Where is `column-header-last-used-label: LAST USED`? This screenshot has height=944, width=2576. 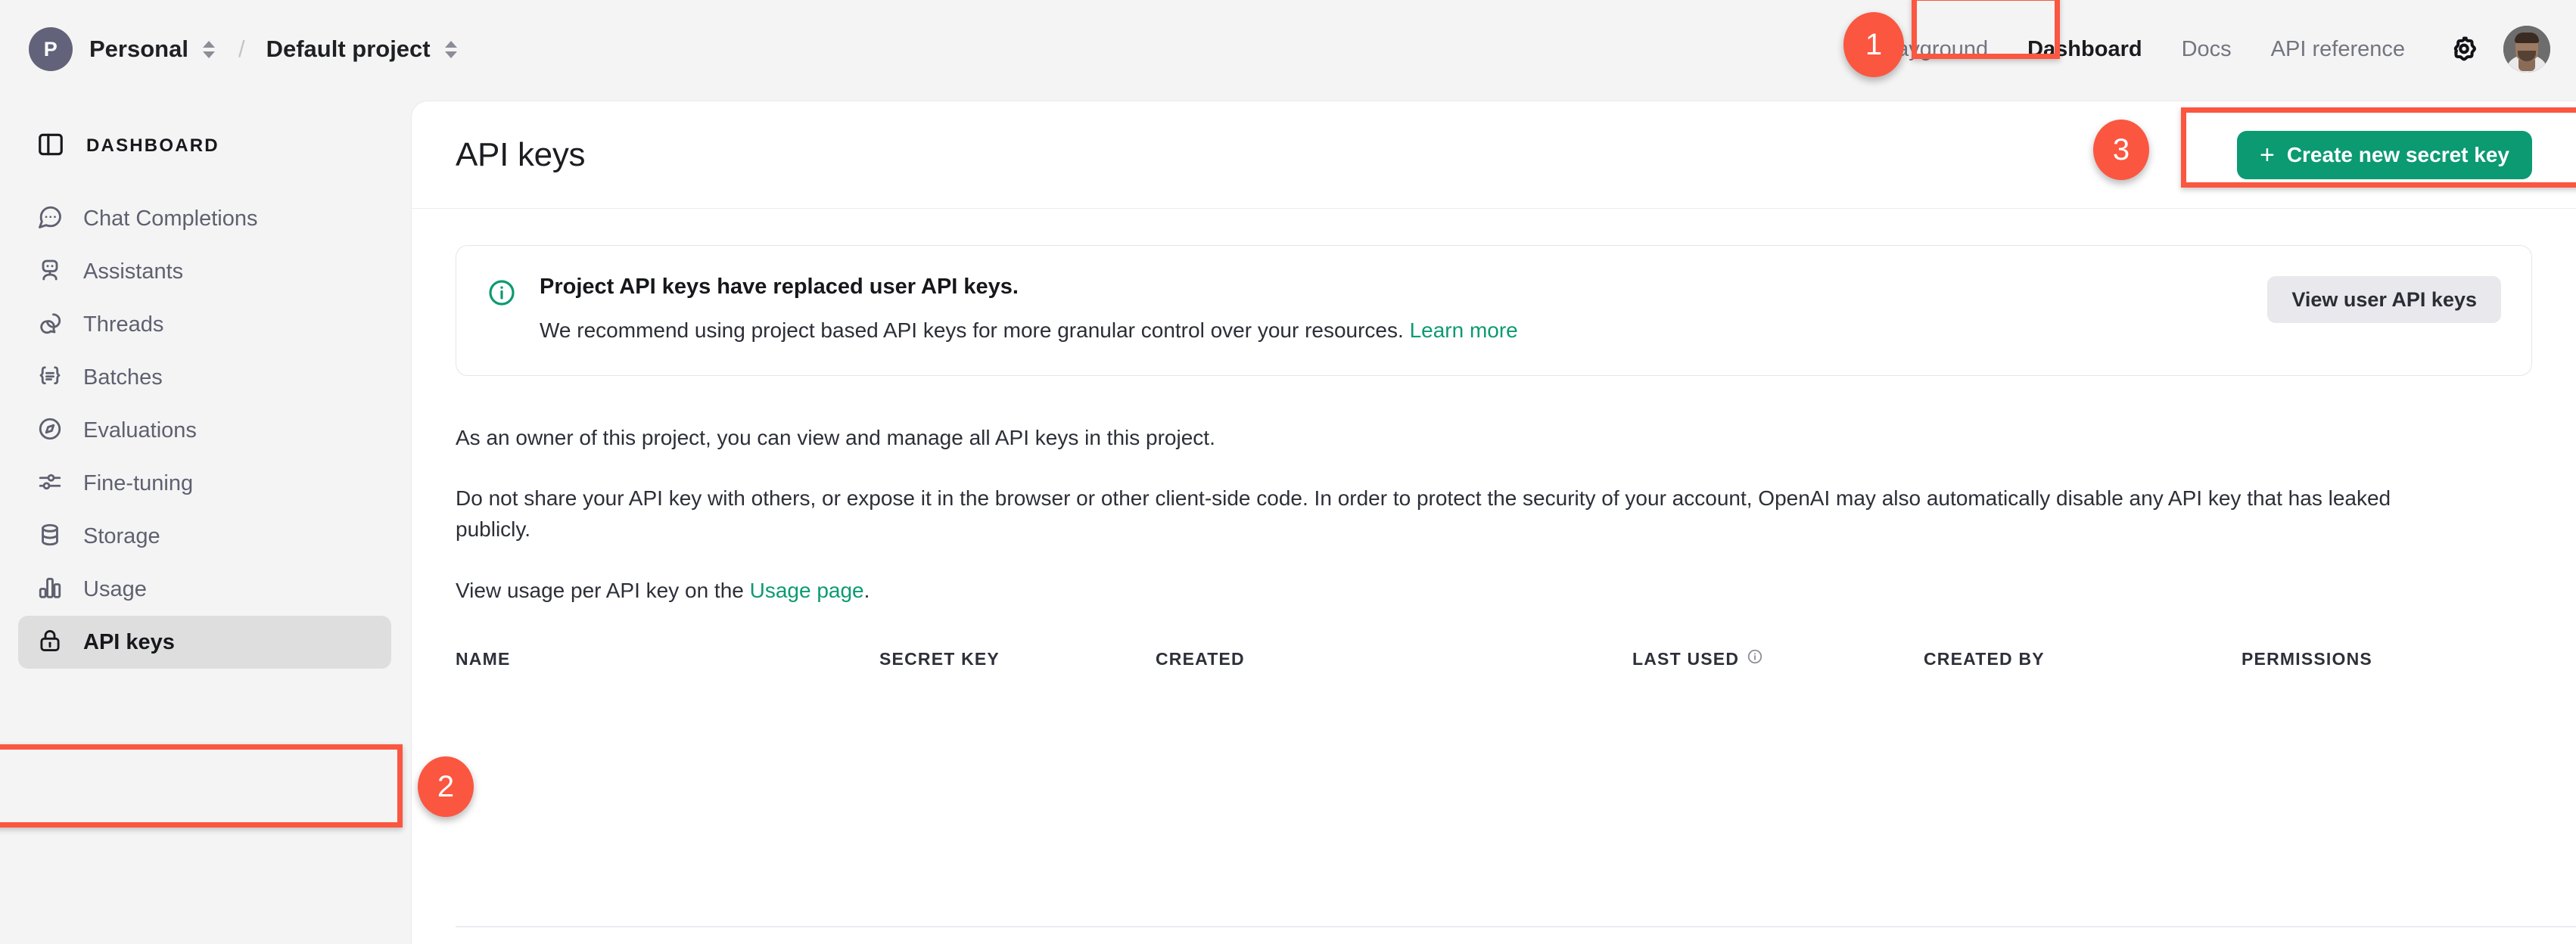 column-header-last-used-label: LAST USED is located at coordinates (1686, 658).